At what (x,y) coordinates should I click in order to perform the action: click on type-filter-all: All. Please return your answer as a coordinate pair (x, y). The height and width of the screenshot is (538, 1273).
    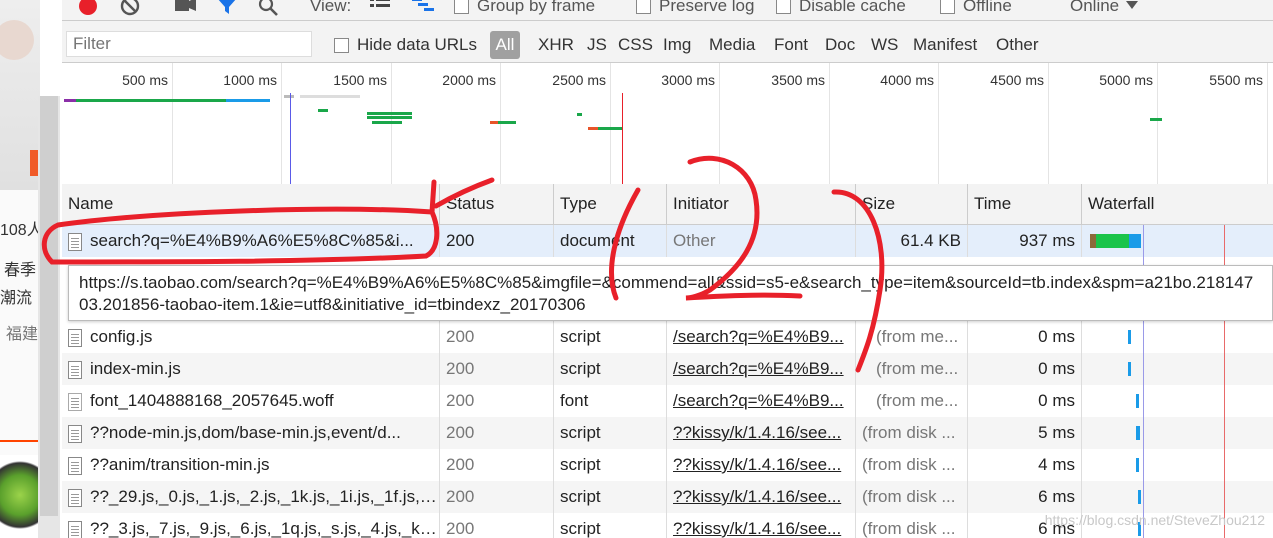
    Looking at the image, I should click on (505, 45).